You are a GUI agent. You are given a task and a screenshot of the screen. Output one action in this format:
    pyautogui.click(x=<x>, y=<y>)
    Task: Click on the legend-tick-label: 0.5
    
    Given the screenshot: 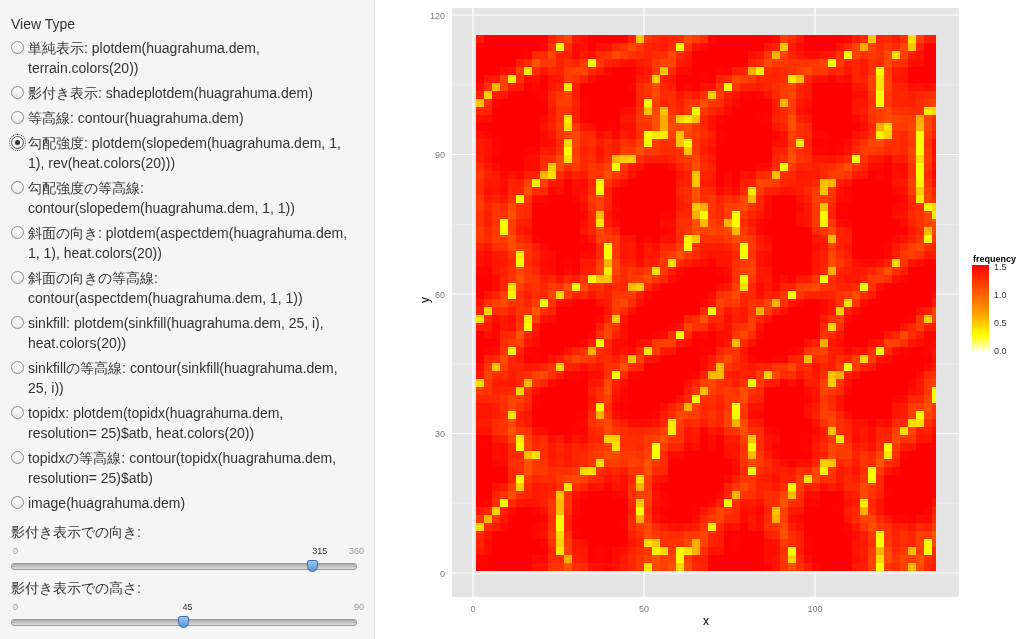 What is the action you would take?
    pyautogui.click(x=1000, y=323)
    